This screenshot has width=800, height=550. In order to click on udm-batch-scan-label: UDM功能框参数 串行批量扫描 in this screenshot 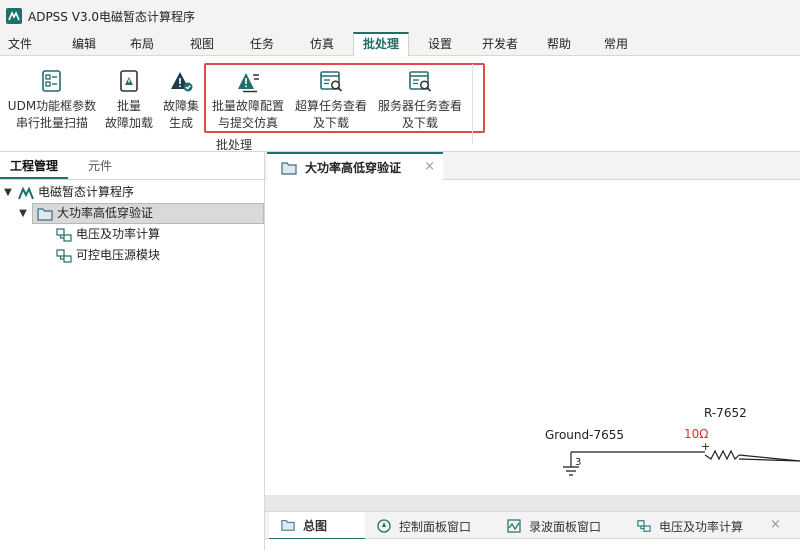, I will do `click(52, 114)`.